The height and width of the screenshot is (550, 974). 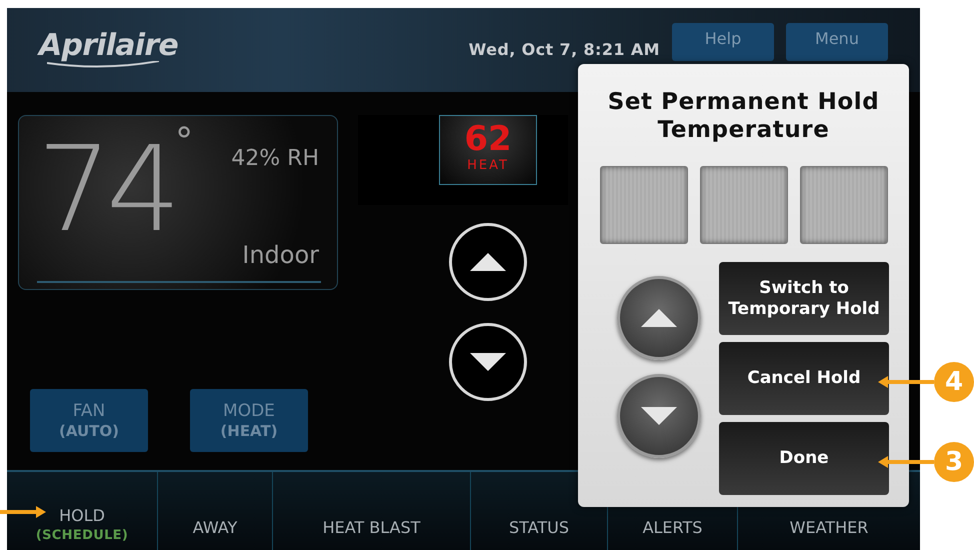 I want to click on down-button, so click(x=659, y=416).